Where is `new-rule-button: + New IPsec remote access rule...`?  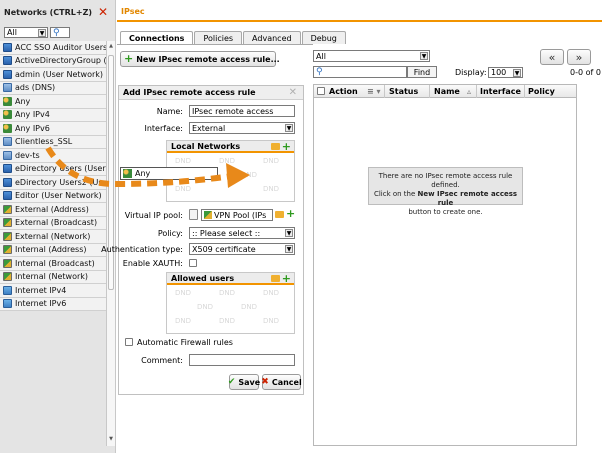
new-rule-button: + New IPsec remote access rule... is located at coordinates (200, 59).